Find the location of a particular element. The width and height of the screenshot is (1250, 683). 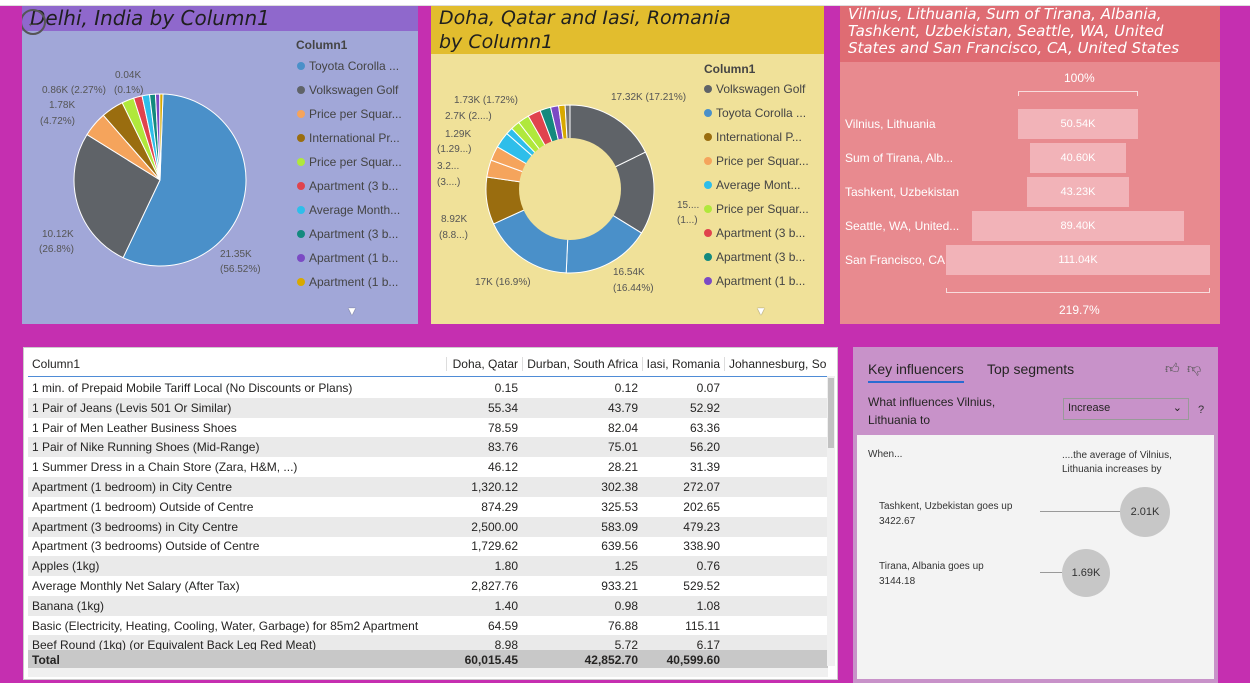

funnel-row: Tashkent, Uzbekistan 43.23K is located at coordinates (1030, 192).